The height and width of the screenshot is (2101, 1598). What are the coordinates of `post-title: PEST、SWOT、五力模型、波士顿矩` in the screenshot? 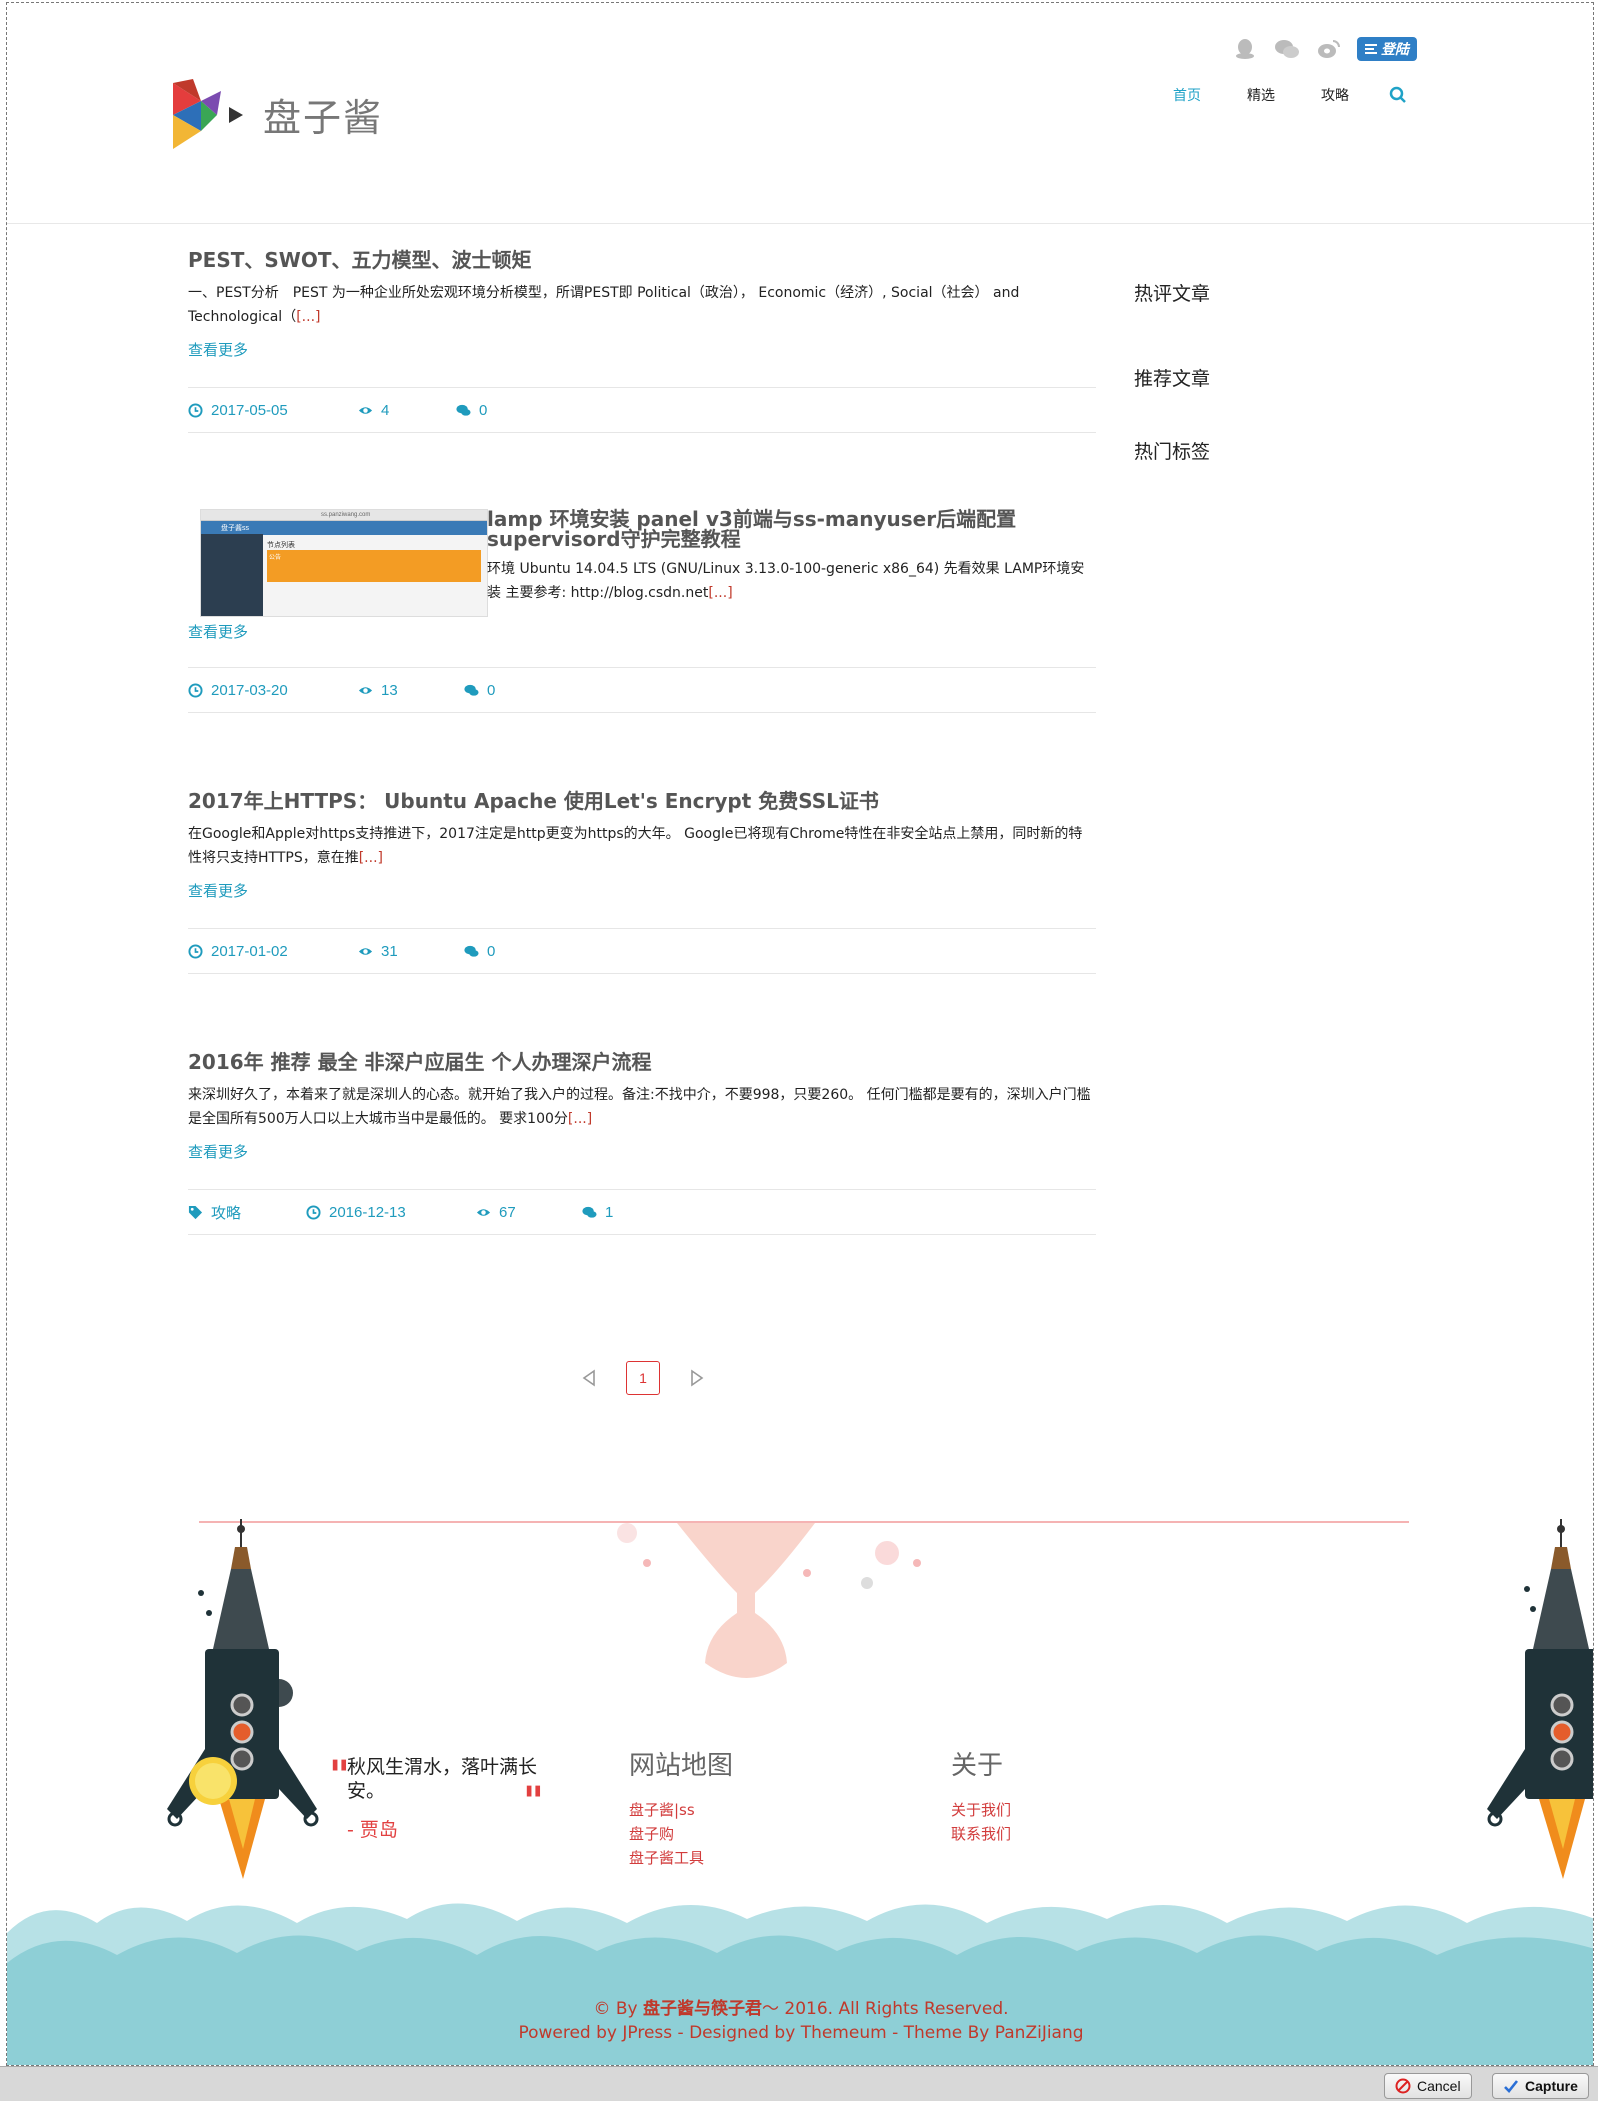 It's located at (642, 260).